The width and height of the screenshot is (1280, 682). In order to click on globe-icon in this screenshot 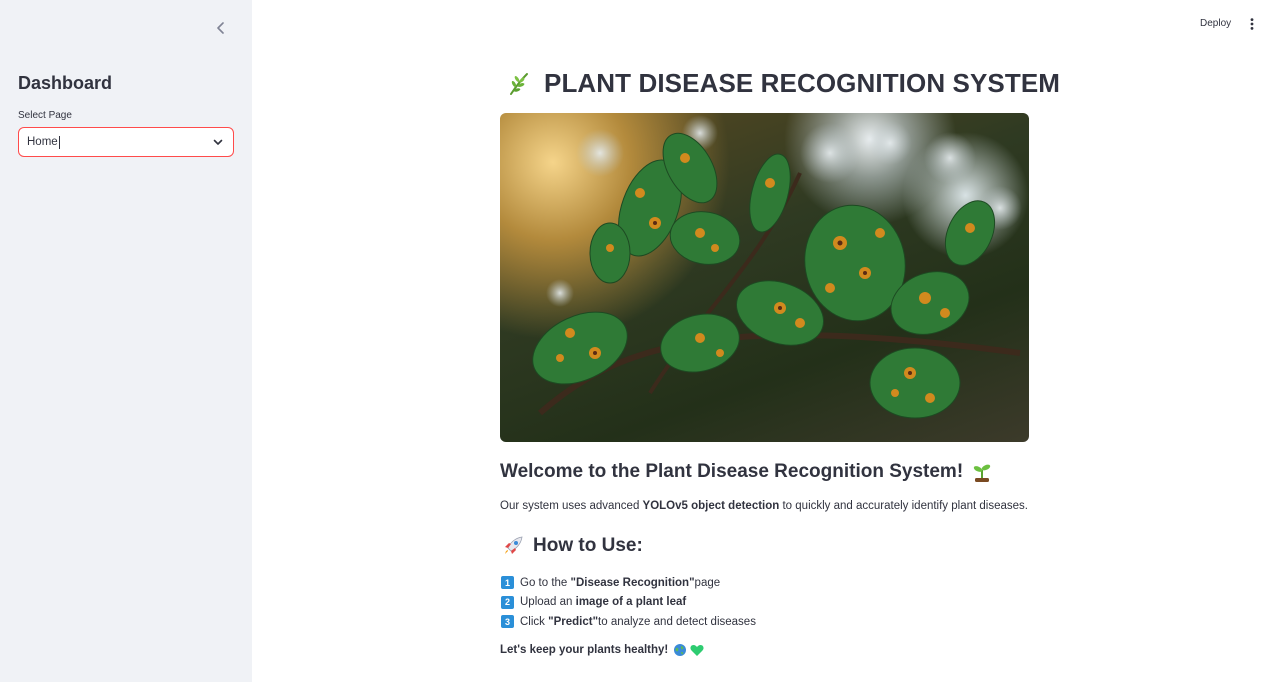, I will do `click(680, 650)`.